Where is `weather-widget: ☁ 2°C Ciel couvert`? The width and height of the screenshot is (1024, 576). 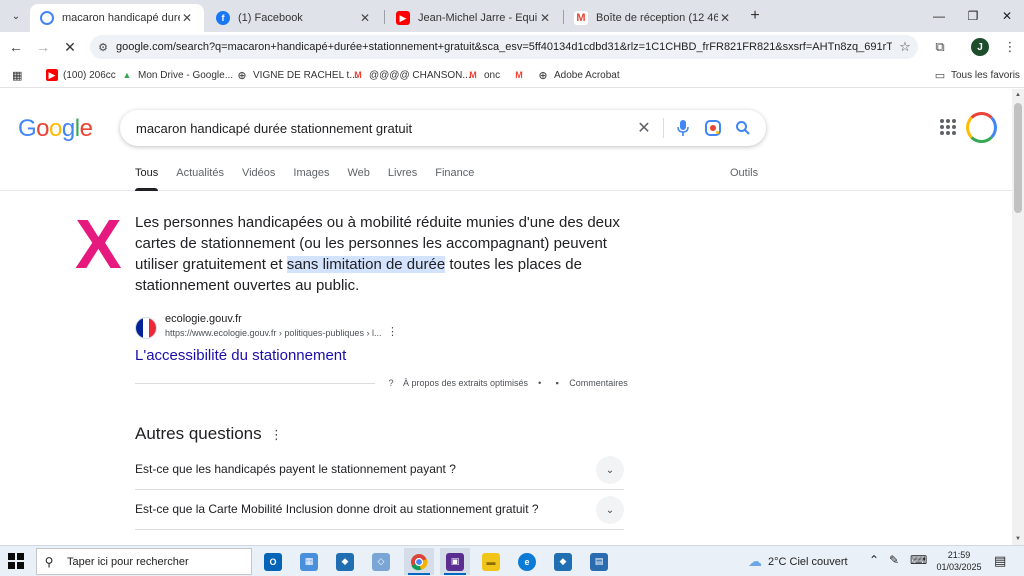 weather-widget: ☁ 2°C Ciel couvert is located at coordinates (798, 561).